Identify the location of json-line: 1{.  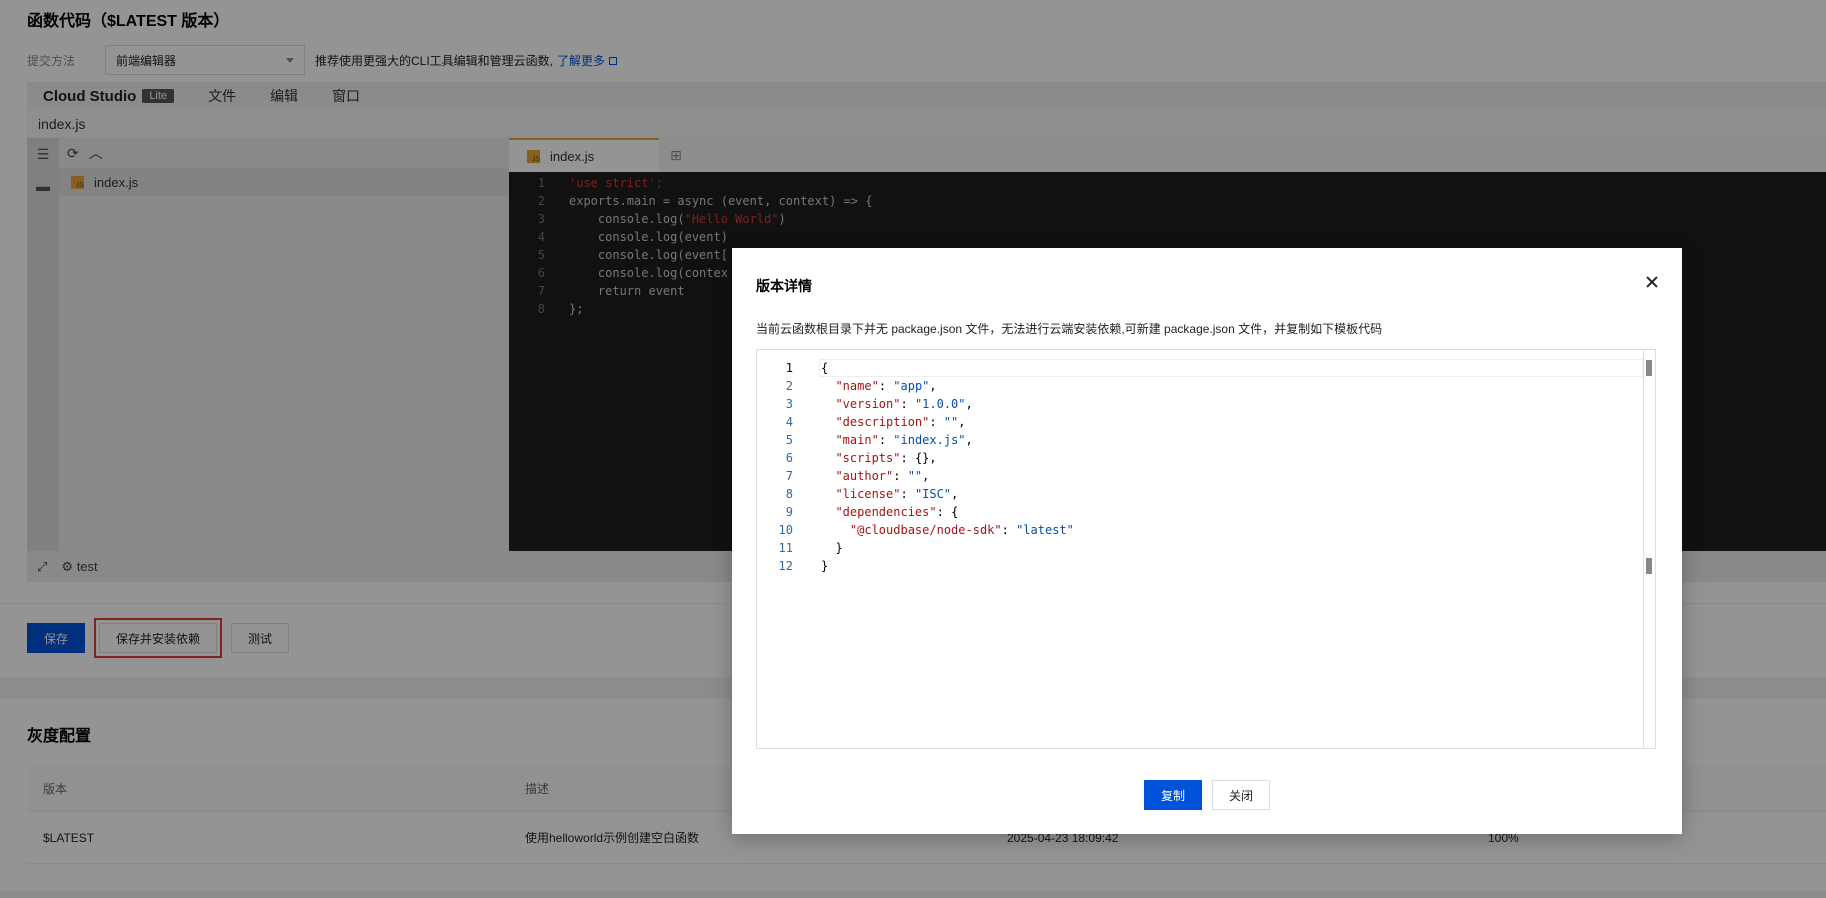
(1206, 368).